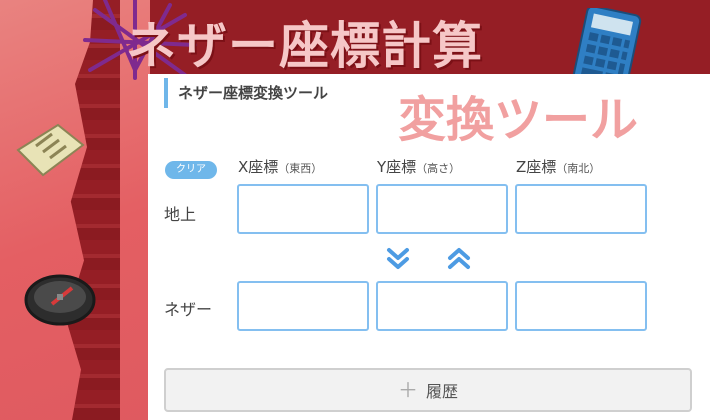 The height and width of the screenshot is (420, 710). I want to click on nether-x-input, so click(303, 306).